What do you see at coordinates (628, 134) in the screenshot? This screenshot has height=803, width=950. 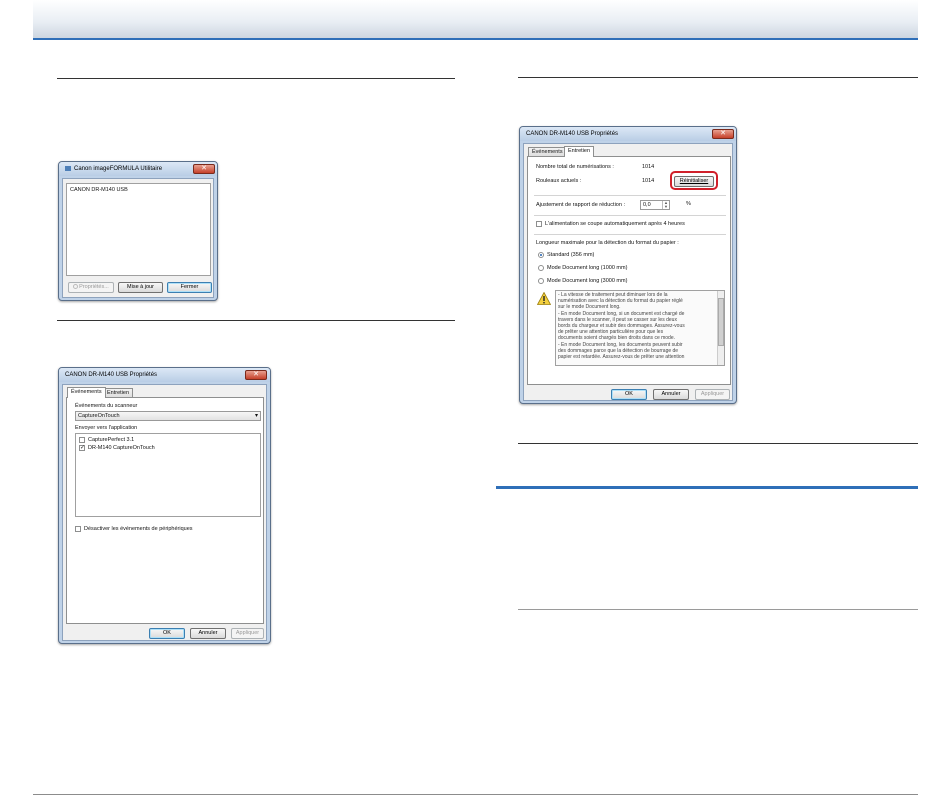 I see `maintenance-window-titlebar: CANON DR-M140 USB Propriétés` at bounding box center [628, 134].